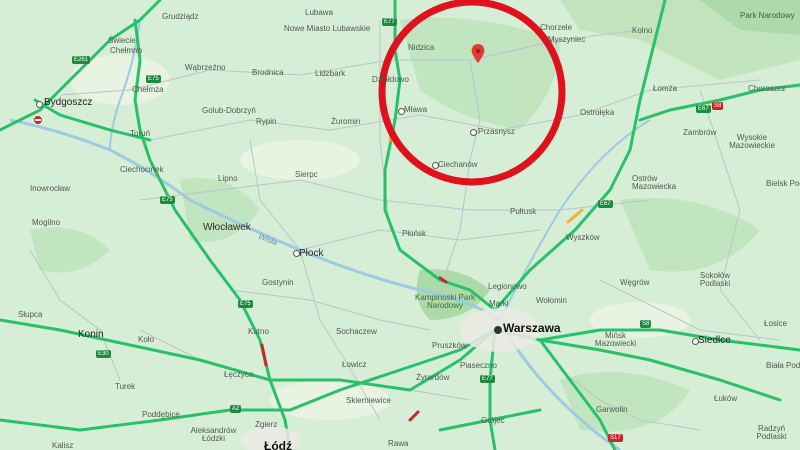 The width and height of the screenshot is (800, 450). I want to click on place-label: Pułtusk, so click(523, 212).